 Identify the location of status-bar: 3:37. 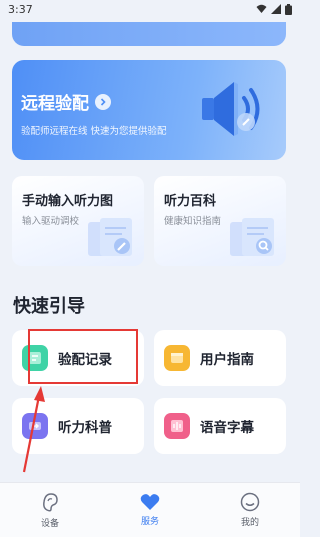
(150, 9).